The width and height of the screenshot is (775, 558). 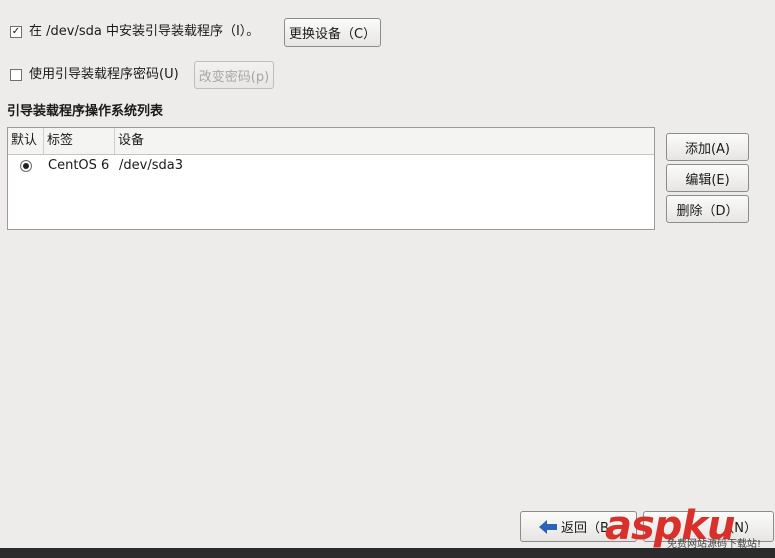 What do you see at coordinates (384, 141) in the screenshot?
I see `column-header-device: 设备` at bounding box center [384, 141].